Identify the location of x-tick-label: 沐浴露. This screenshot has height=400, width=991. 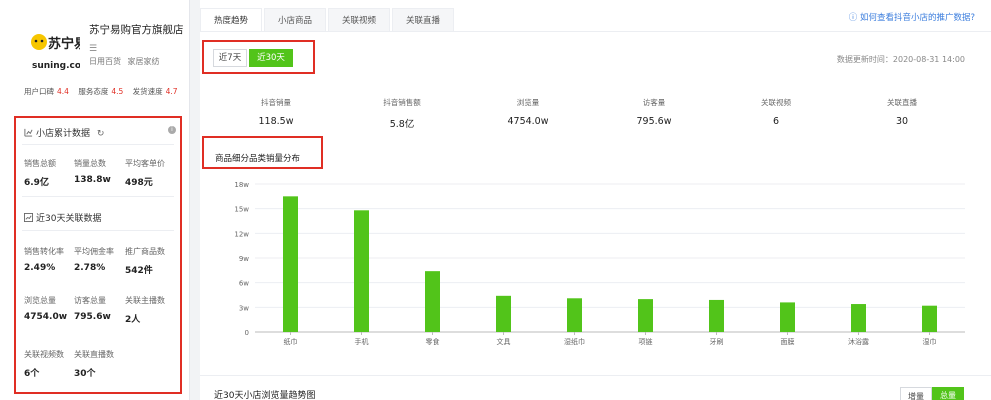
(858, 341).